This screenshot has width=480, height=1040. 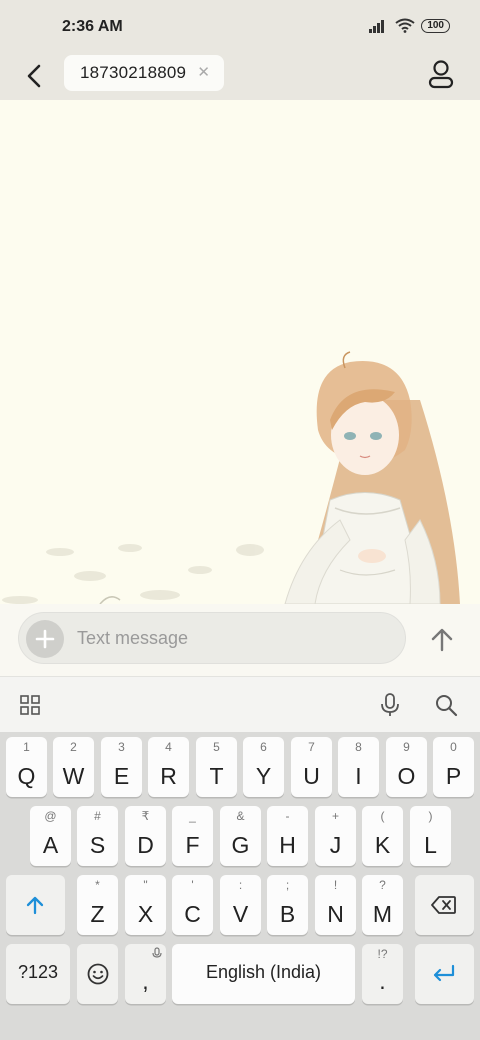 I want to click on emoji-icon, so click(x=98, y=974).